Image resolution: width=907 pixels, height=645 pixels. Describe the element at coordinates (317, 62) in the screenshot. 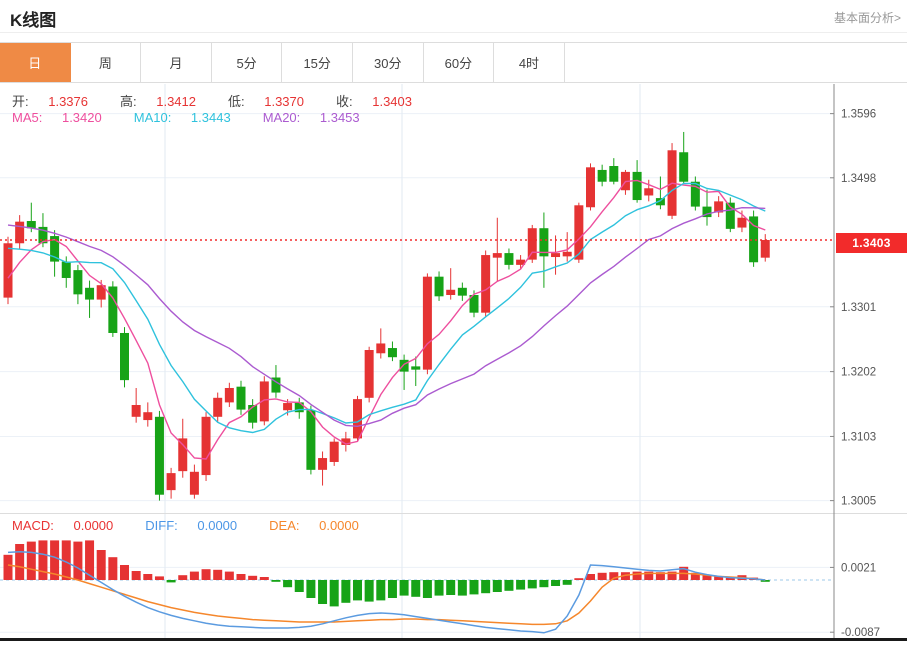

I see `period-tab-5: 15分` at that location.